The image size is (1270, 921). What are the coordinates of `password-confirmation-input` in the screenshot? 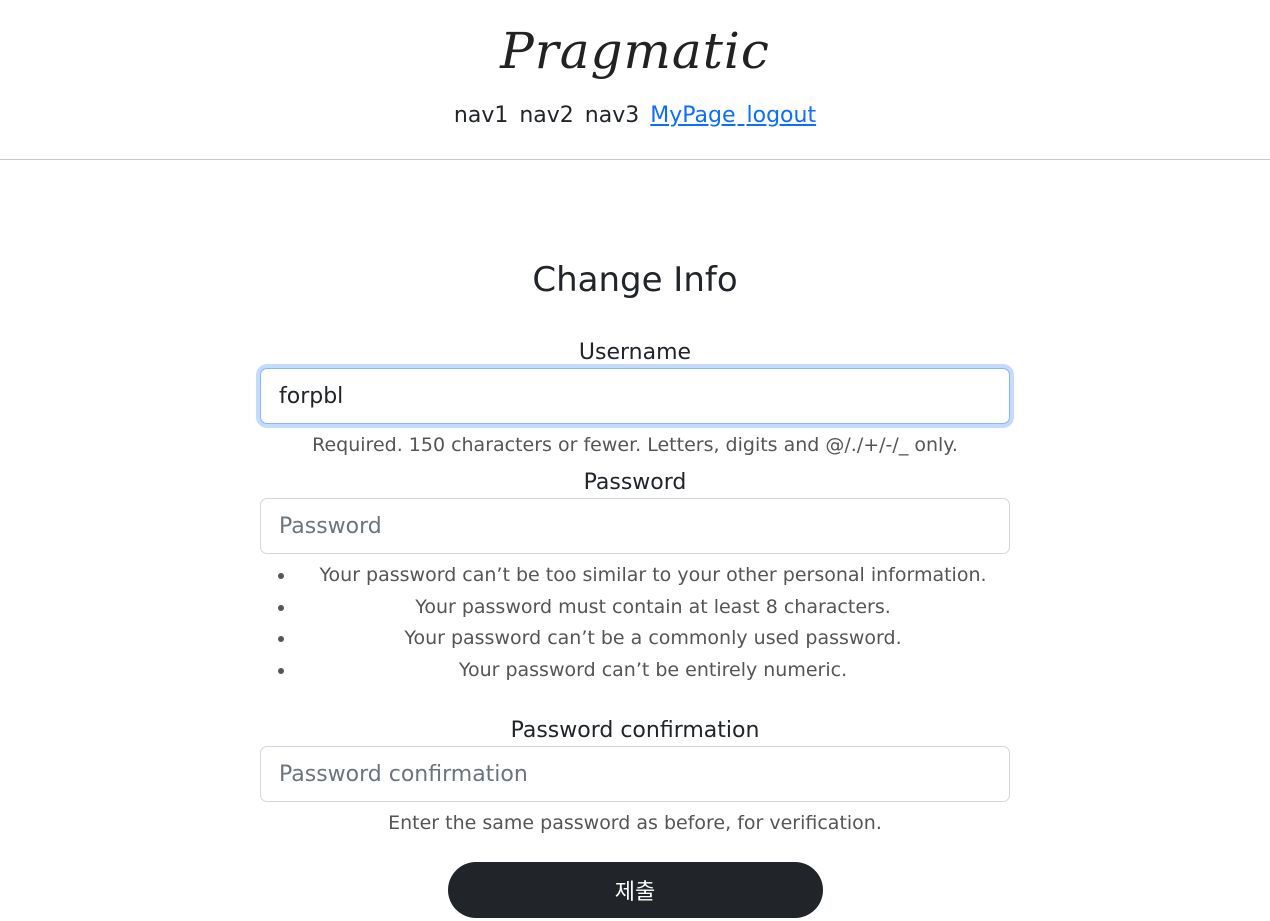 It's located at (635, 774).